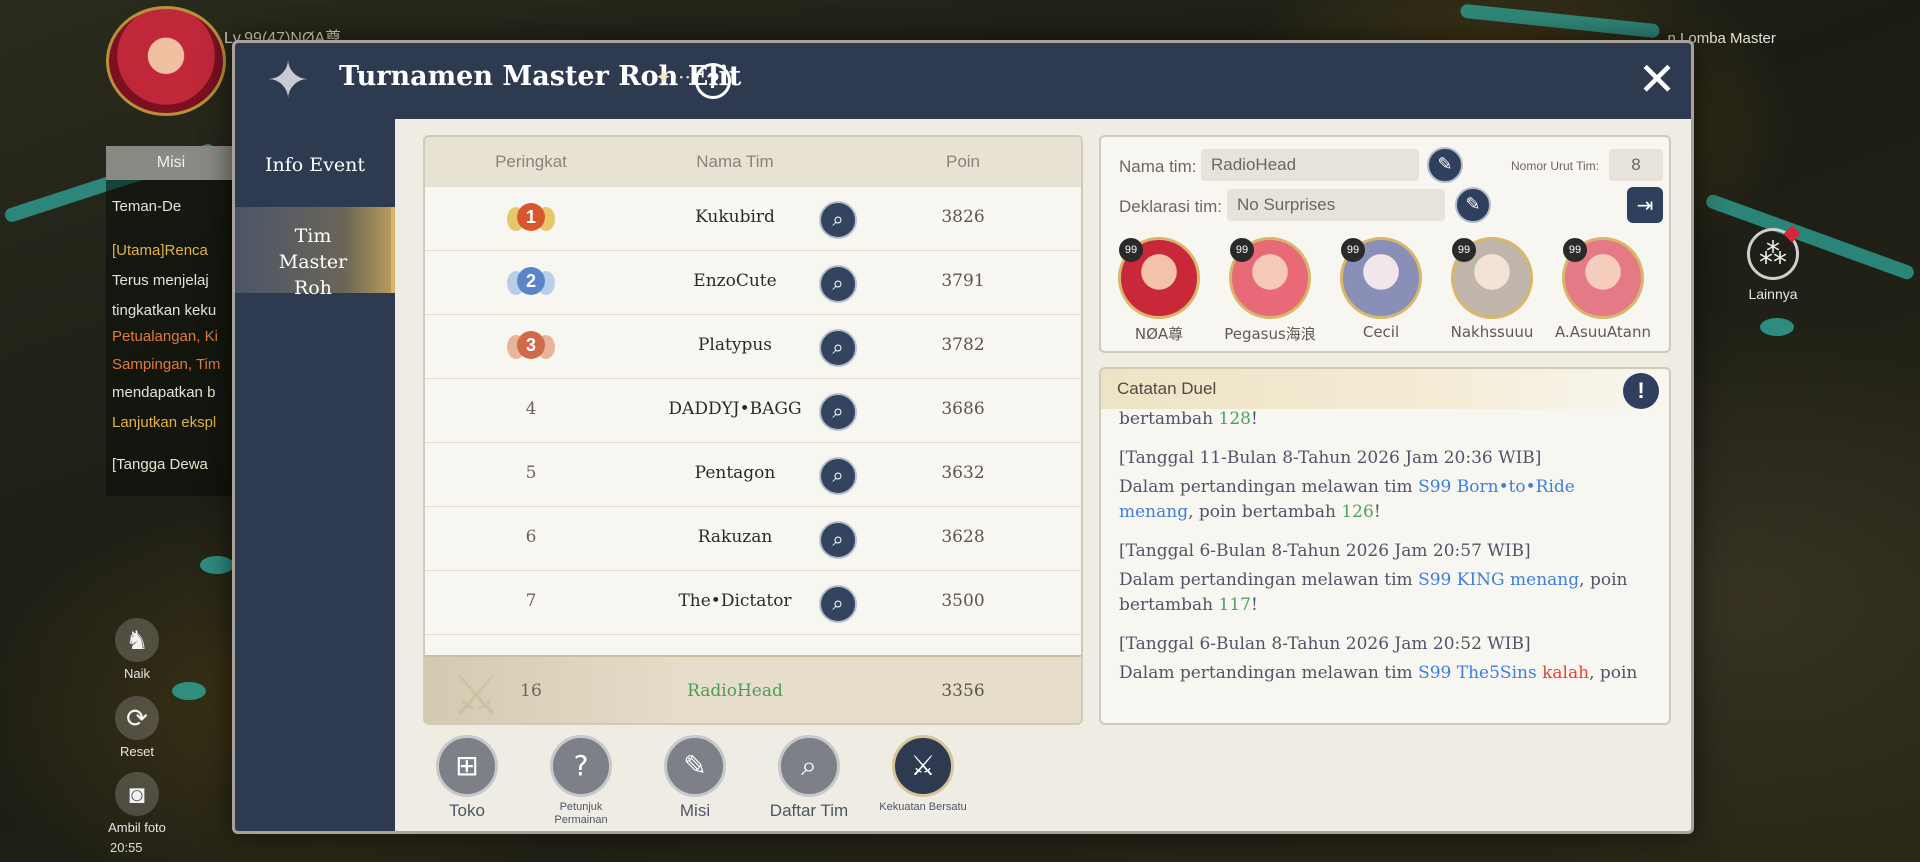  What do you see at coordinates (165, 336) in the screenshot?
I see `mission-line: Petualangan, Ki` at bounding box center [165, 336].